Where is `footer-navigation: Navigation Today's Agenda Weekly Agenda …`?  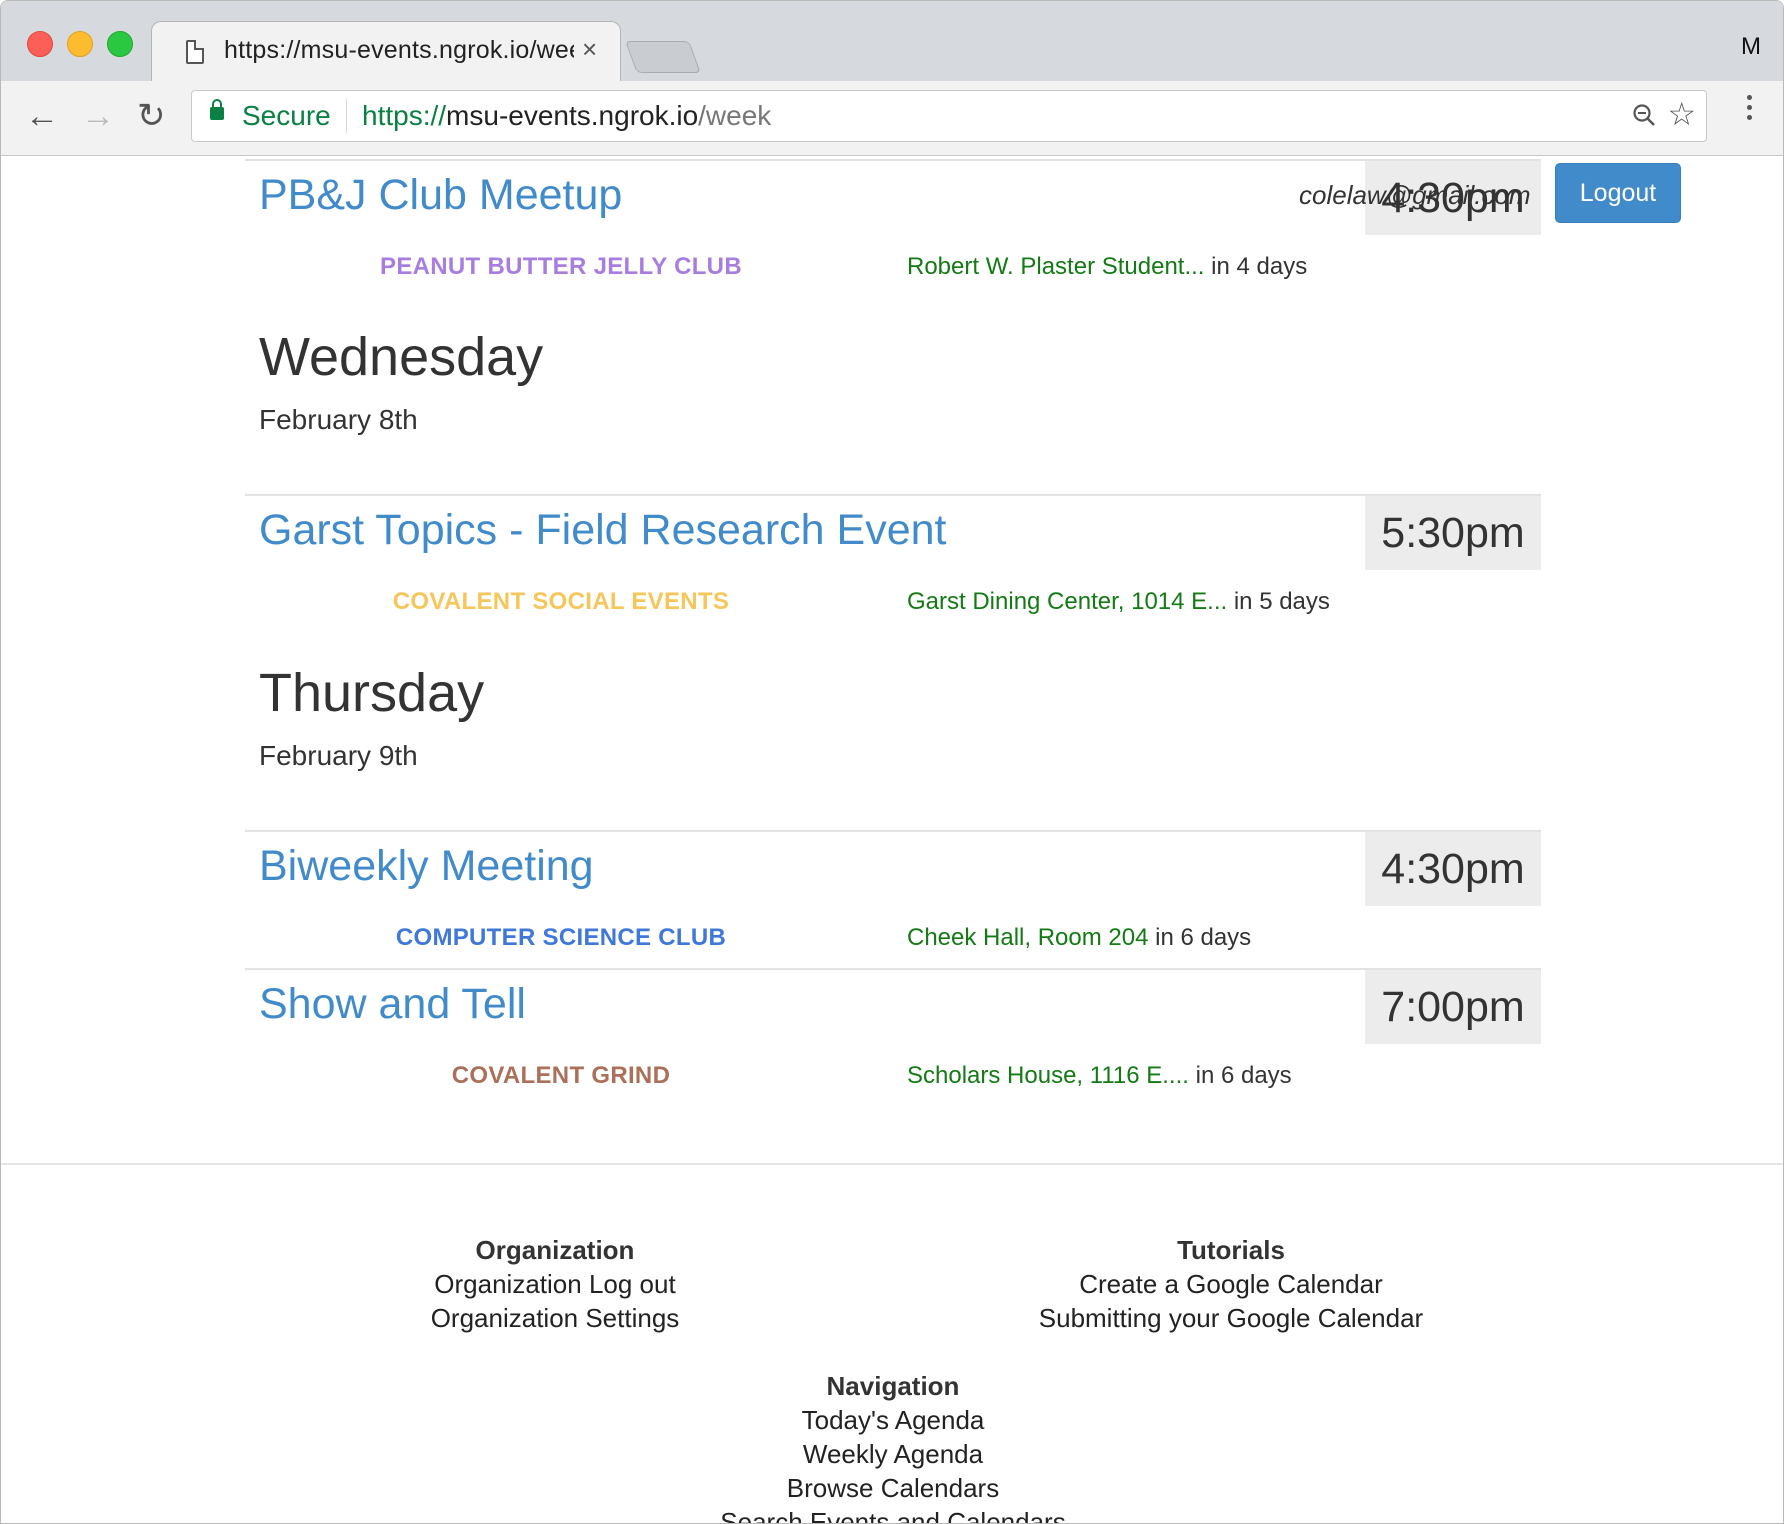
footer-navigation: Navigation Today's Agenda Weekly Agenda … is located at coordinates (893, 1446).